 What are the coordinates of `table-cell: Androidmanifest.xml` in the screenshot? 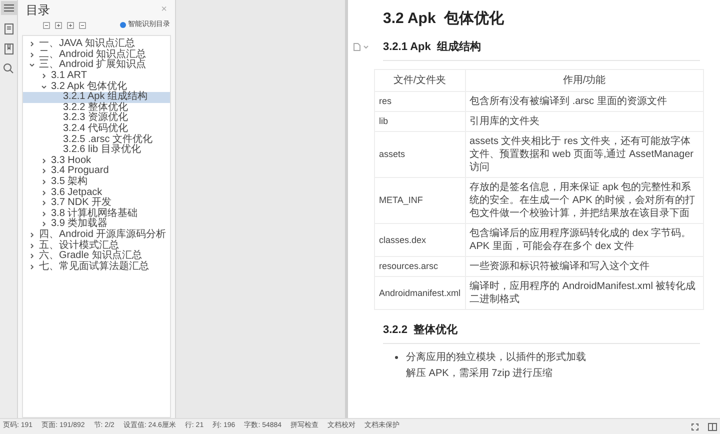 It's located at (420, 293).